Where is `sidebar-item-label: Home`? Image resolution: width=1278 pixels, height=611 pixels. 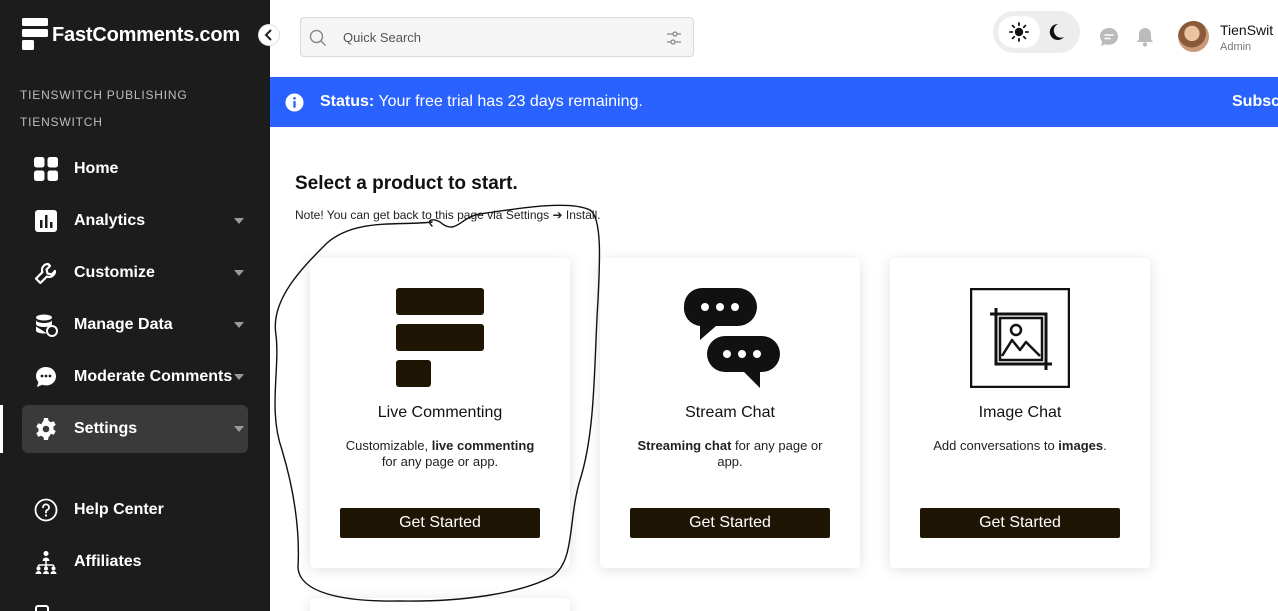 sidebar-item-label: Home is located at coordinates (96, 168).